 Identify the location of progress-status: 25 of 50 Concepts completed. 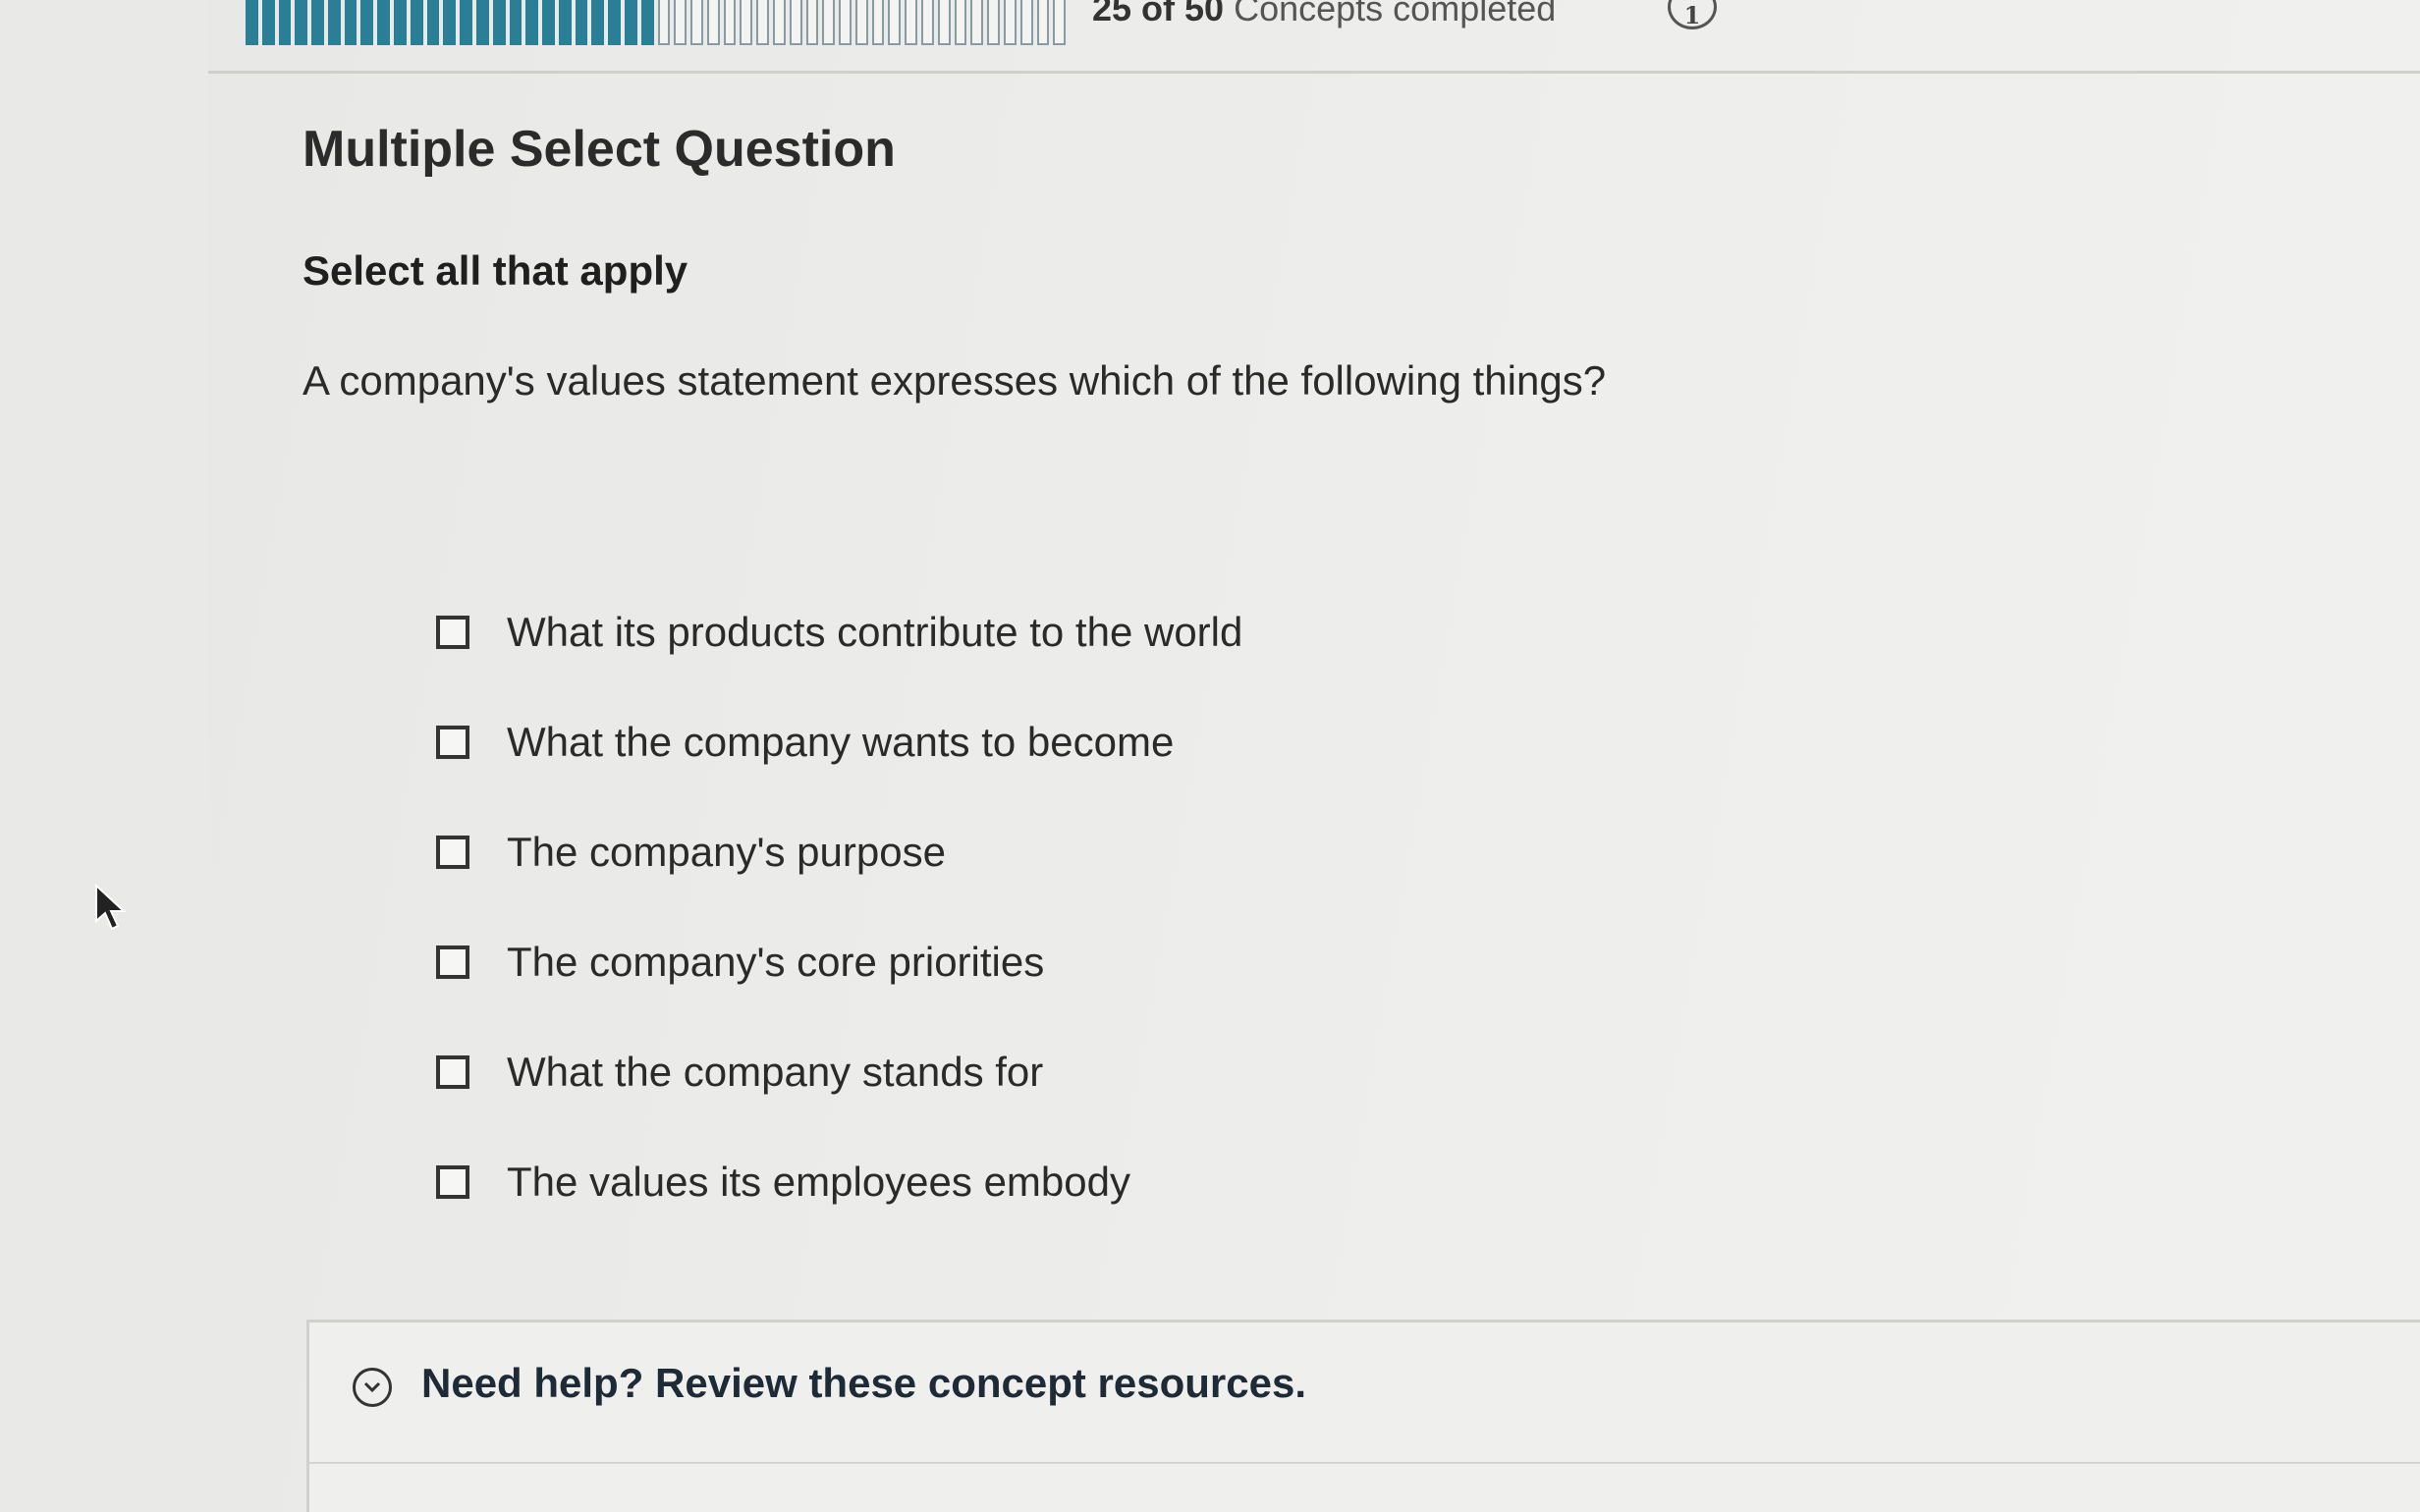
(1324, 14).